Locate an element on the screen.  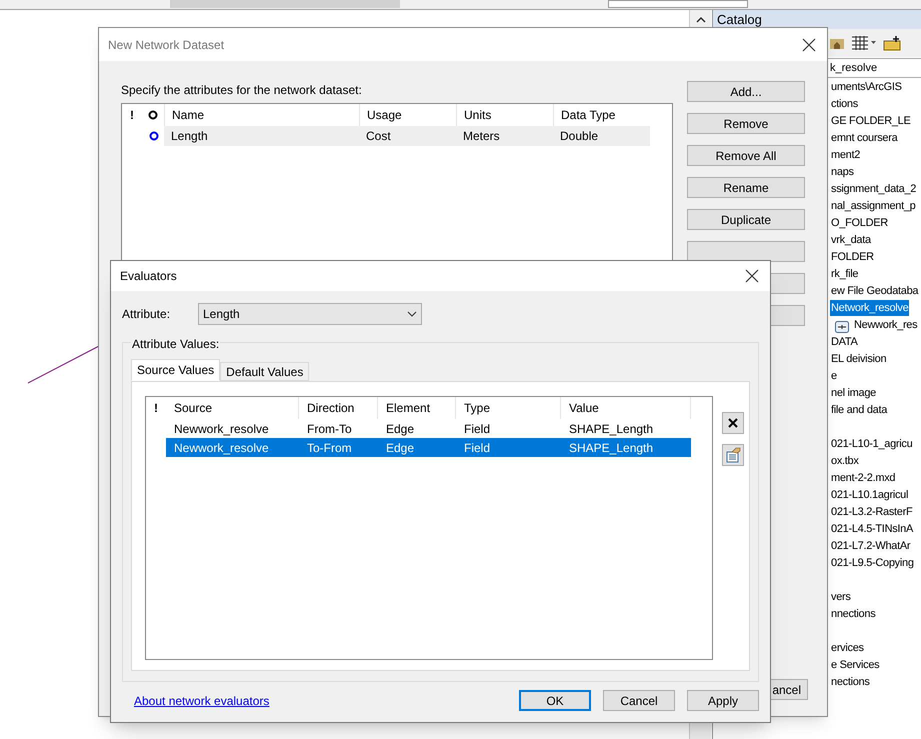
dialog-button: Remove All is located at coordinates (746, 155).